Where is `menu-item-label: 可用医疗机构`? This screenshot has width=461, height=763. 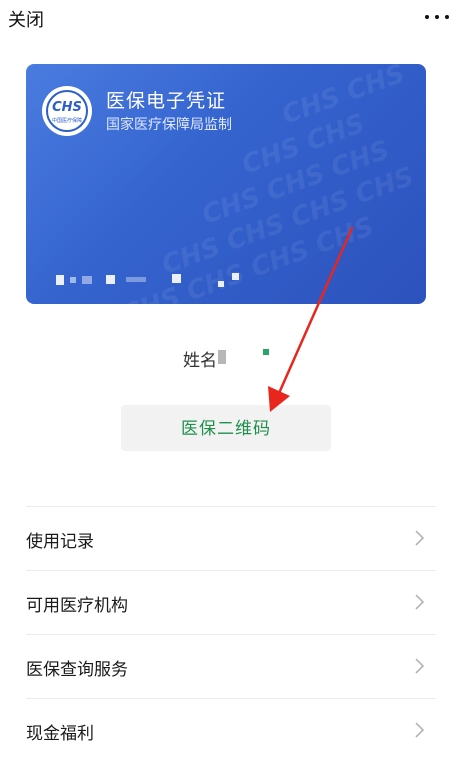
menu-item-label: 可用医疗机构 is located at coordinates (77, 606).